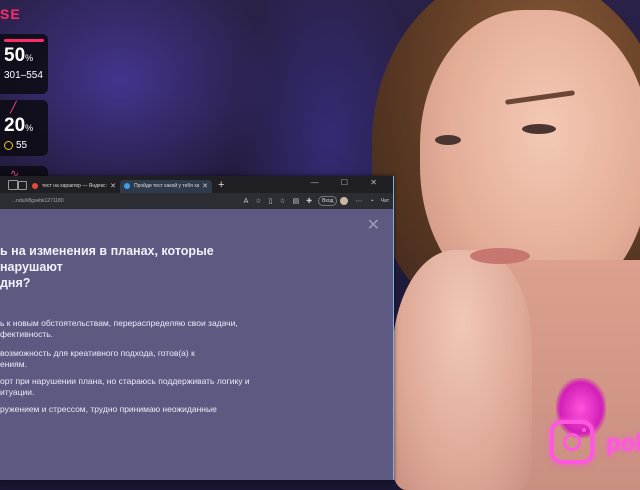  Describe the element at coordinates (462, 370) in the screenshot. I see `person-hand` at that location.